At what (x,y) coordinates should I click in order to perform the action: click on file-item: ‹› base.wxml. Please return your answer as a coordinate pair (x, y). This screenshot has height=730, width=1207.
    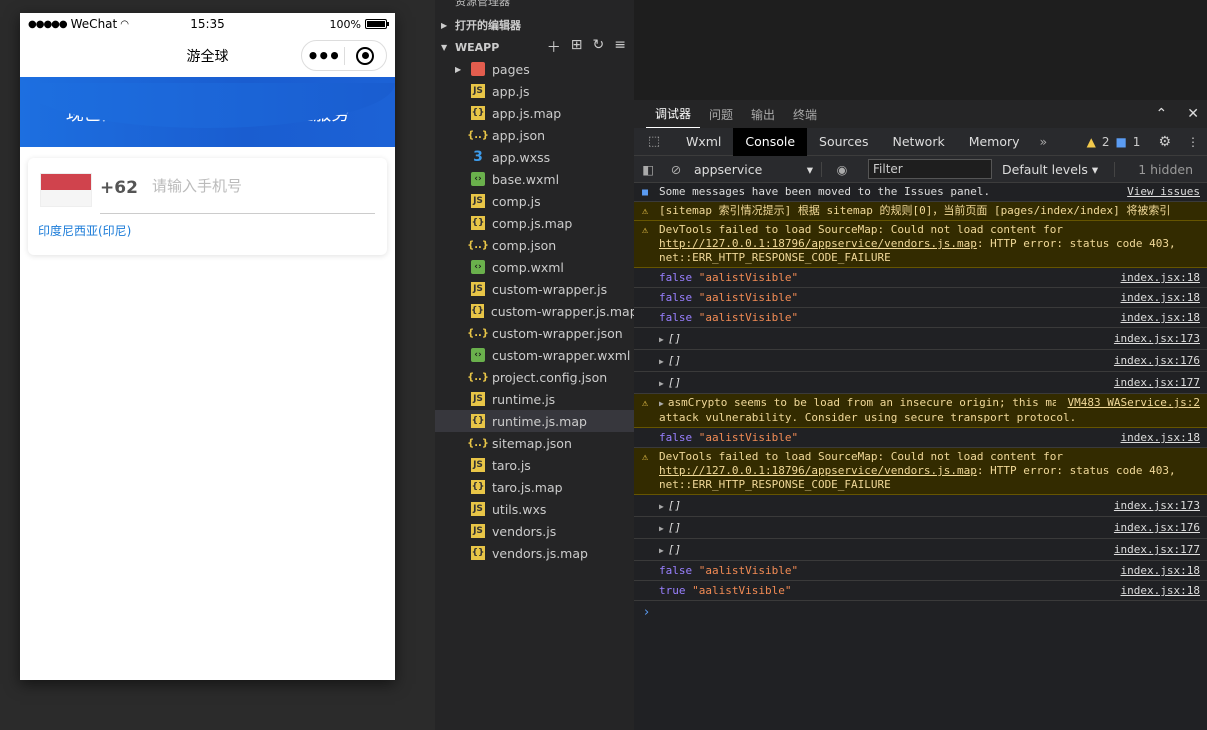
    Looking at the image, I should click on (534, 179).